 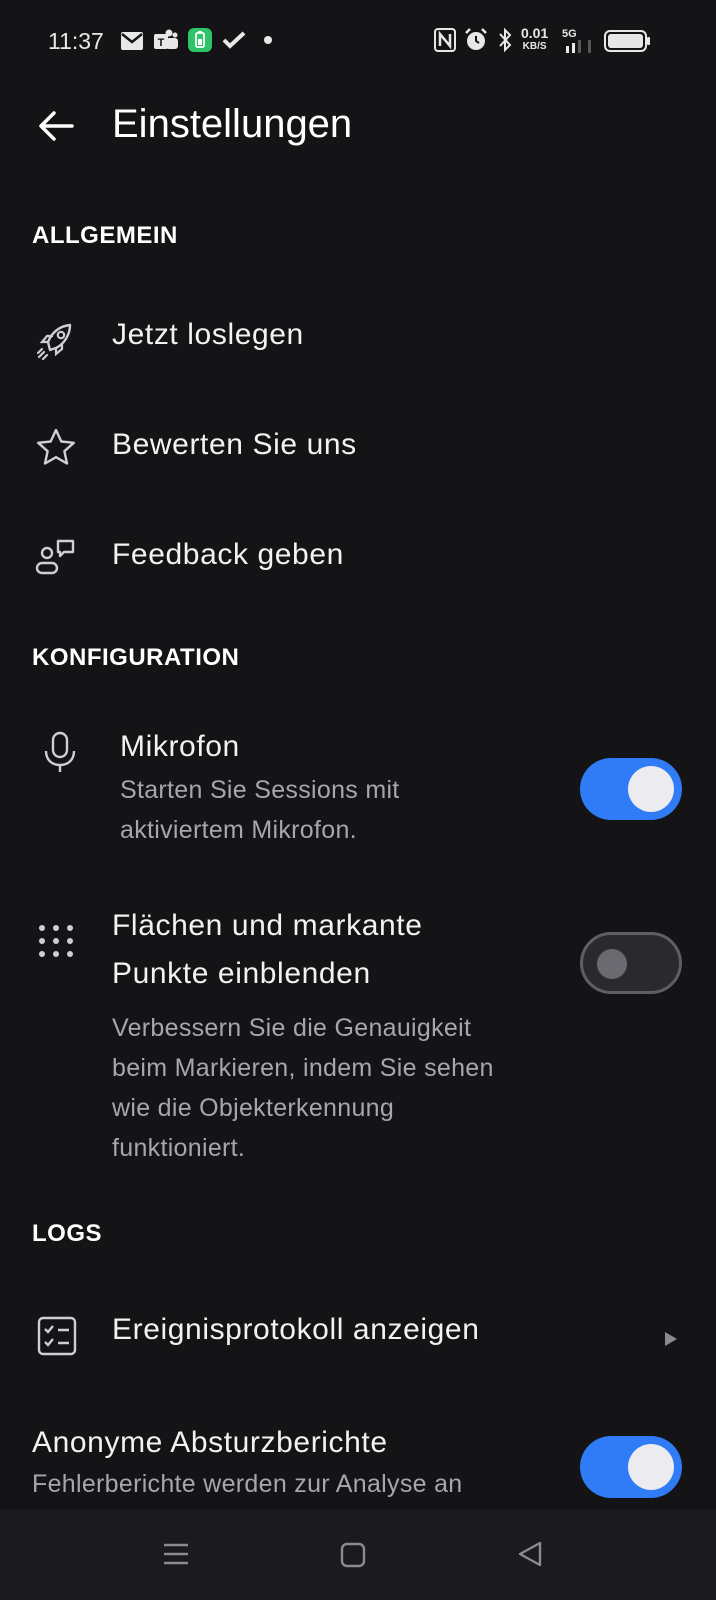 I want to click on menu-icon, so click(x=176, y=1554).